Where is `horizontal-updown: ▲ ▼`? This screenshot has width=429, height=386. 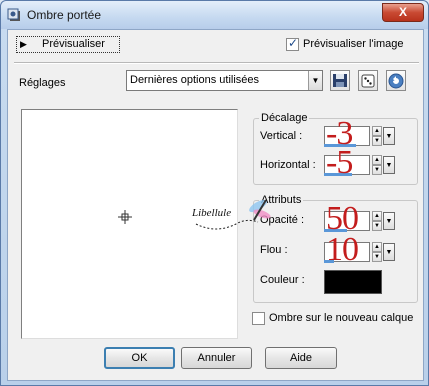 horizontal-updown: ▲ ▼ is located at coordinates (377, 165).